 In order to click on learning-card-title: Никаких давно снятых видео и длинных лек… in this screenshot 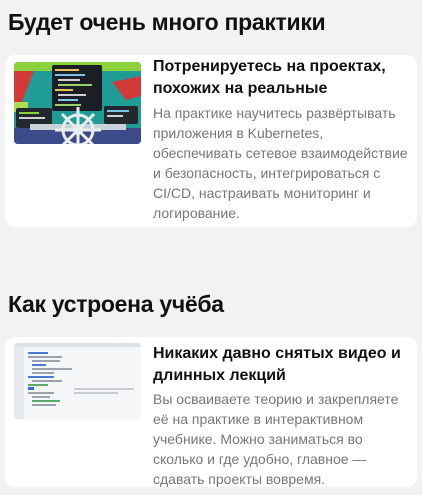, I will do `click(277, 364)`.